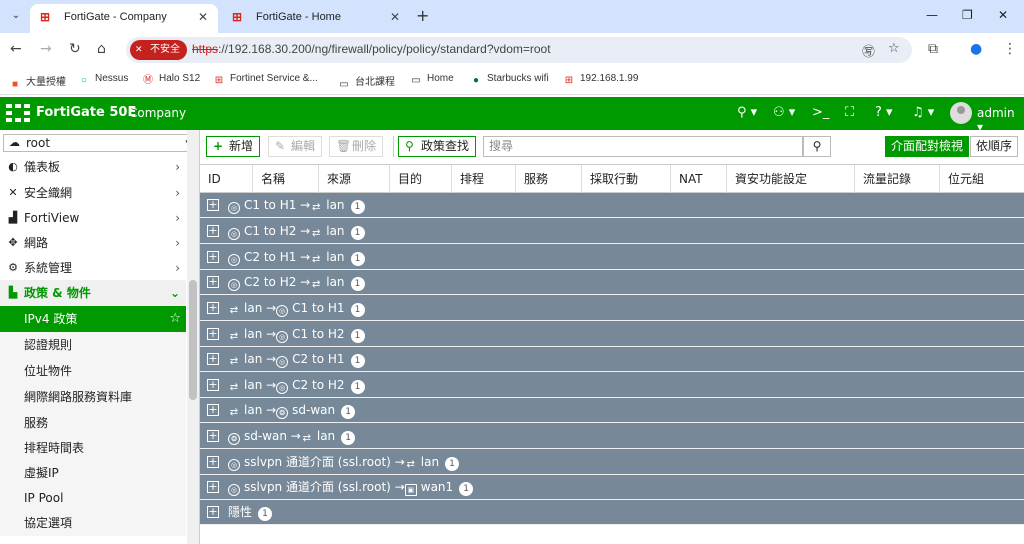 The image size is (1024, 544). I want to click on bookmark-item: Ⓜ Halo S12, so click(171, 80).